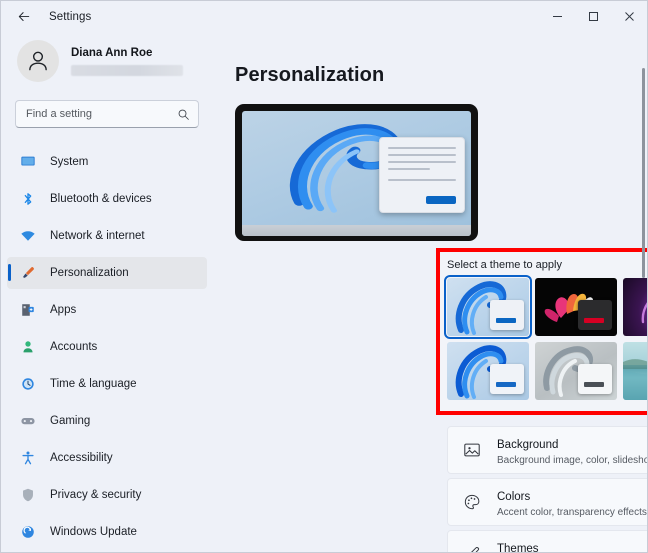 This screenshot has width=648, height=553. What do you see at coordinates (644, 313) in the screenshot?
I see `purple-arc-icon` at bounding box center [644, 313].